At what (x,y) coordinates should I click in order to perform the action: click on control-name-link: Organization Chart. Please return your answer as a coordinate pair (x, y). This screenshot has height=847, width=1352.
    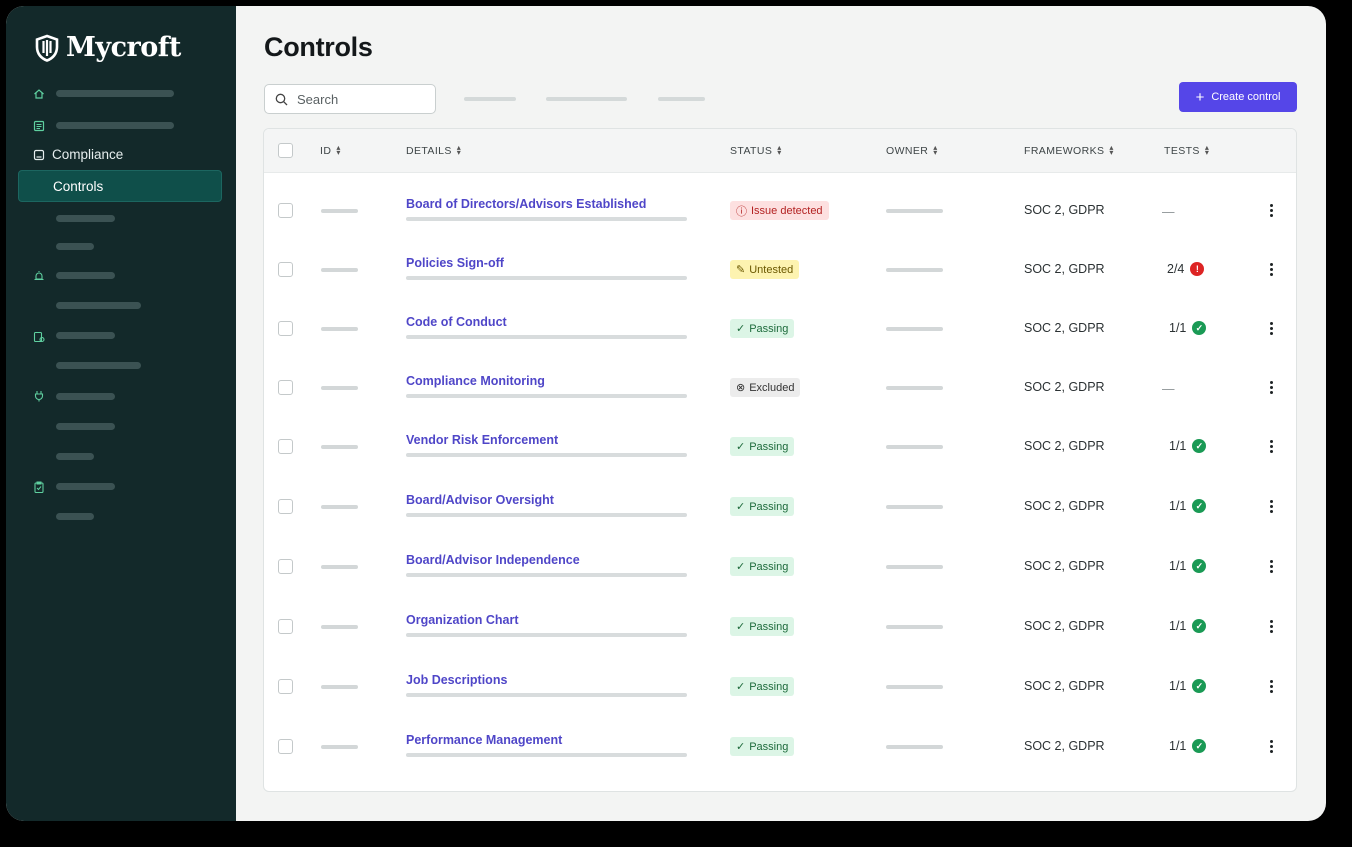
    Looking at the image, I should click on (462, 620).